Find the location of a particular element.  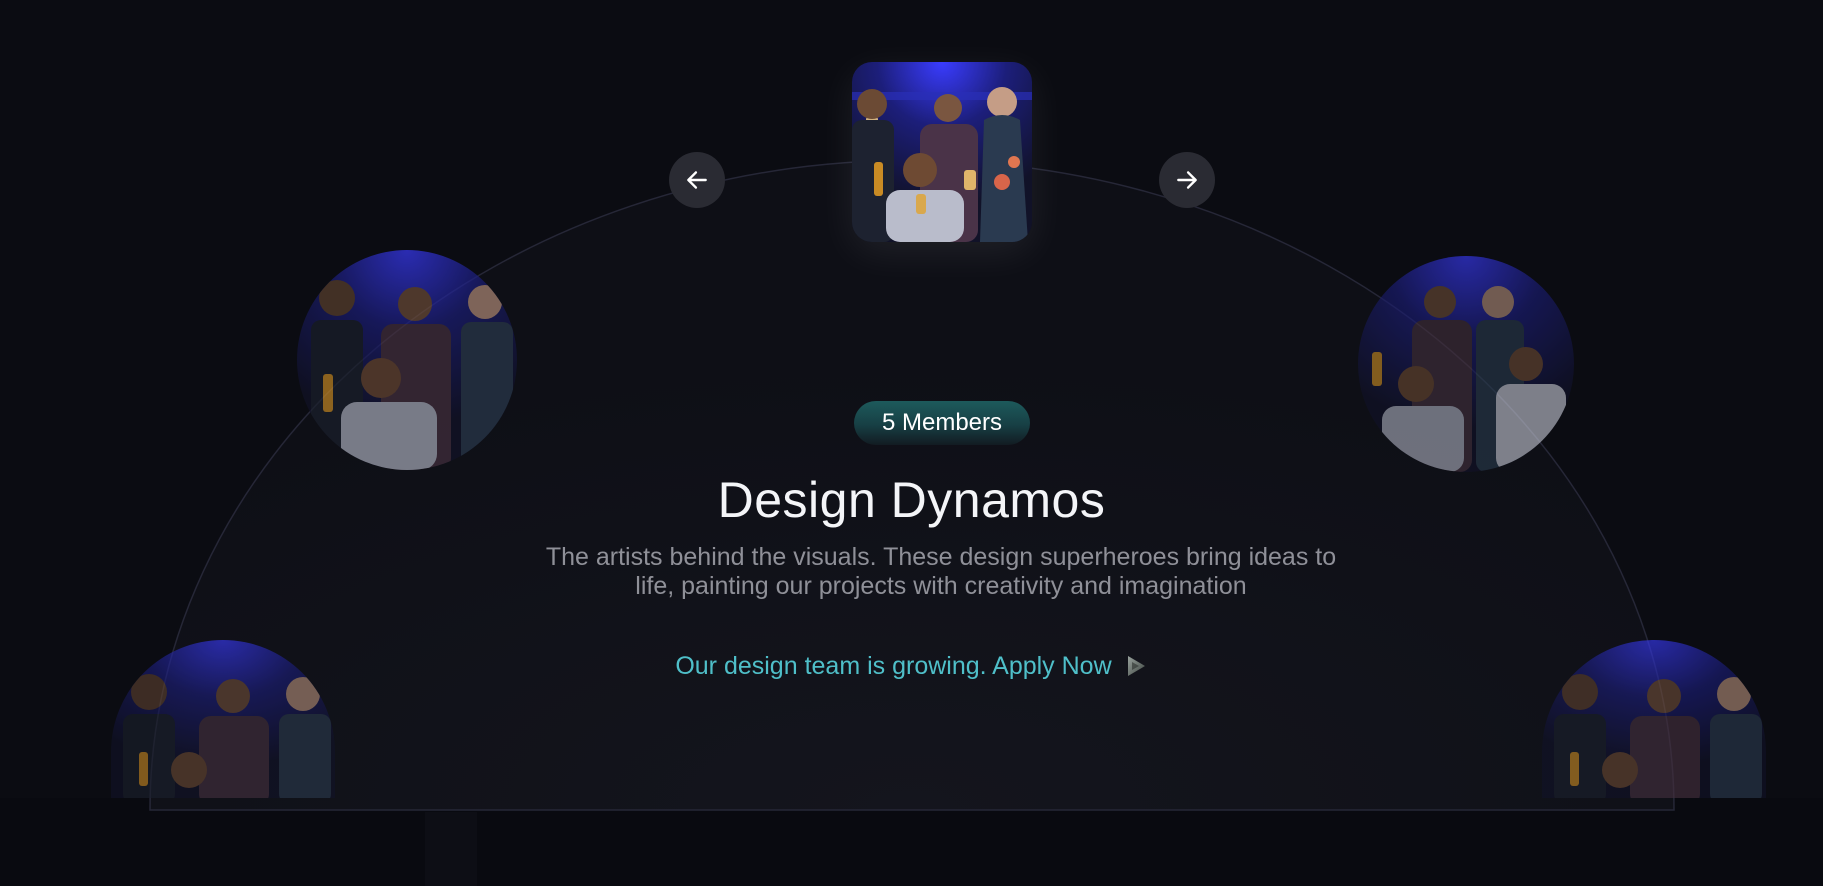

team-title: Design Dynamos is located at coordinates (911, 500).